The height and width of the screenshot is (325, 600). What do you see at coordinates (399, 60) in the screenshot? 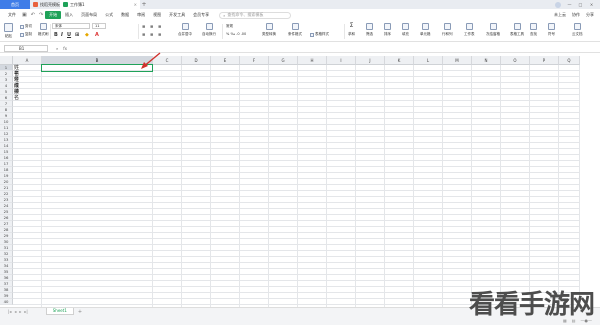
I see `column-header-k: K` at bounding box center [399, 60].